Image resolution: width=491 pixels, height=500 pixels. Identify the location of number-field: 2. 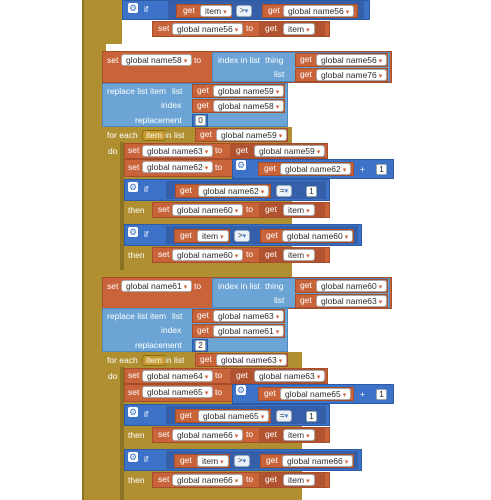
(200, 345).